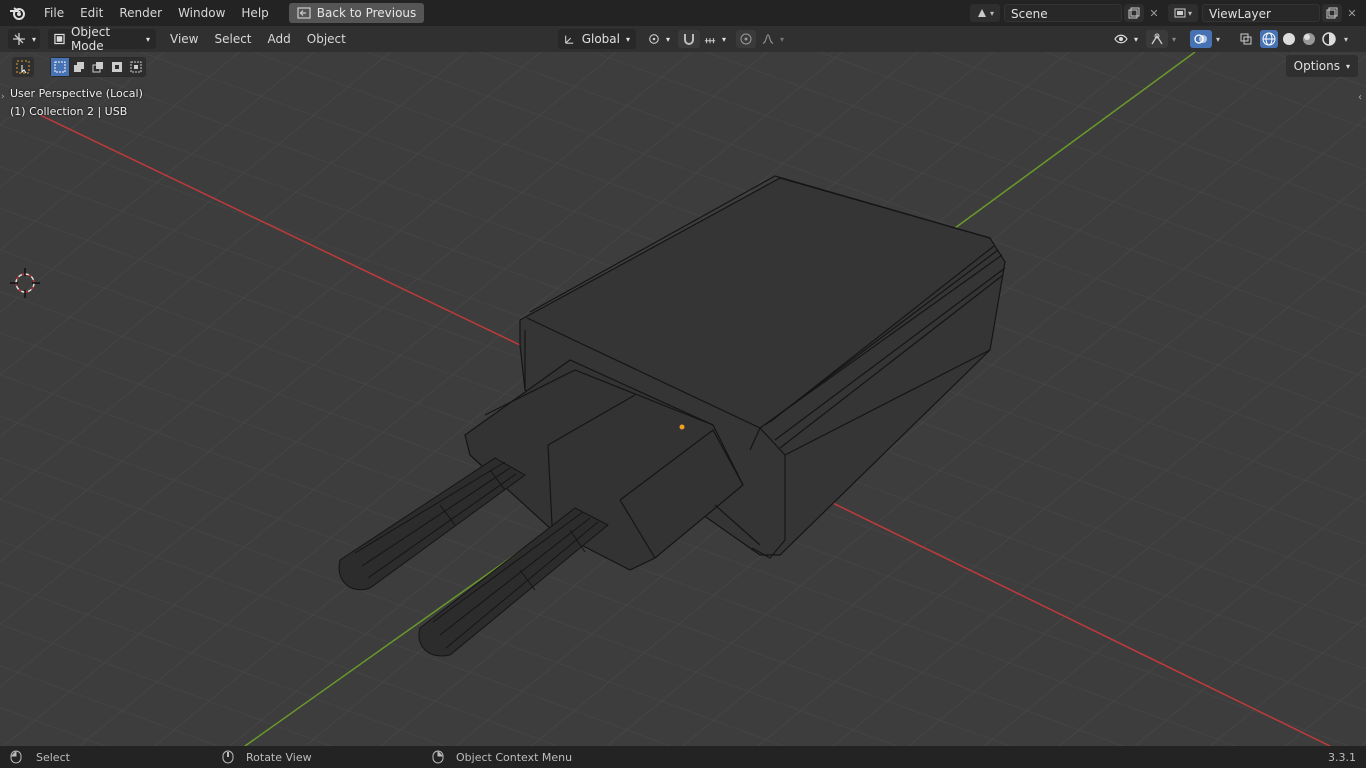 The height and width of the screenshot is (768, 1366). Describe the element at coordinates (654, 39) in the screenshot. I see `pivot-icon` at that location.